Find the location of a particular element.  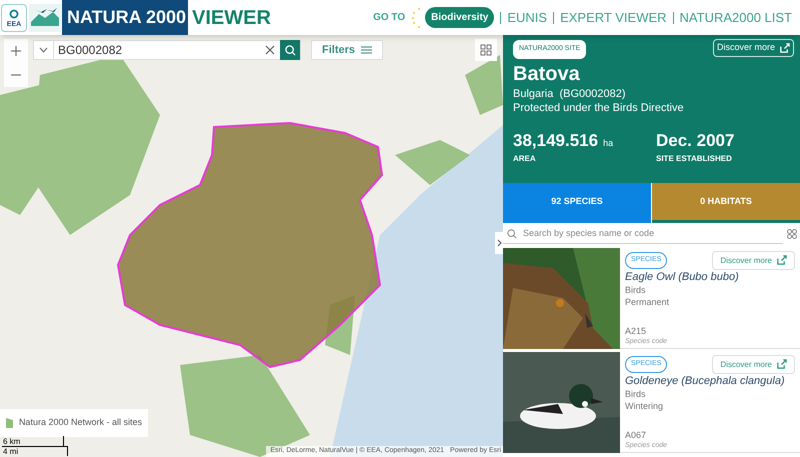

species-name: Goldeneye (Bucephala clangula) is located at coordinates (705, 381).